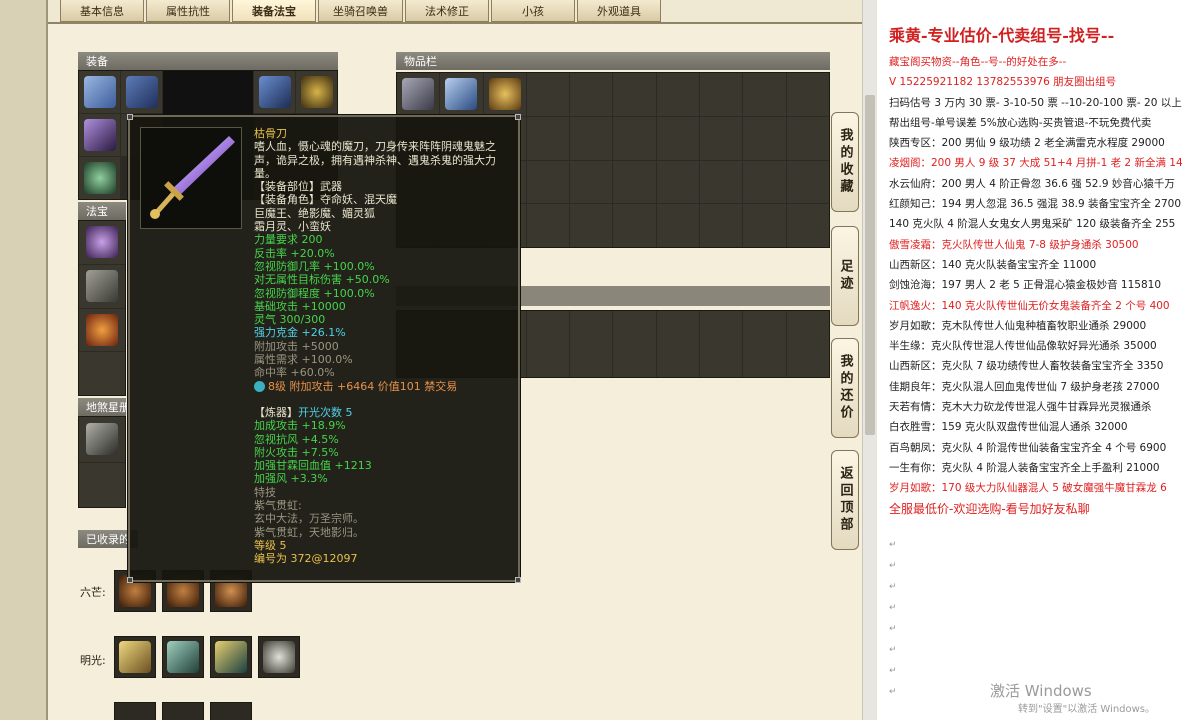 Image resolution: width=1188 pixels, height=720 pixels. What do you see at coordinates (363, 386) in the screenshot?
I see `gem-text: 8级 附加攻击 +6464 价值101 禁交易` at bounding box center [363, 386].